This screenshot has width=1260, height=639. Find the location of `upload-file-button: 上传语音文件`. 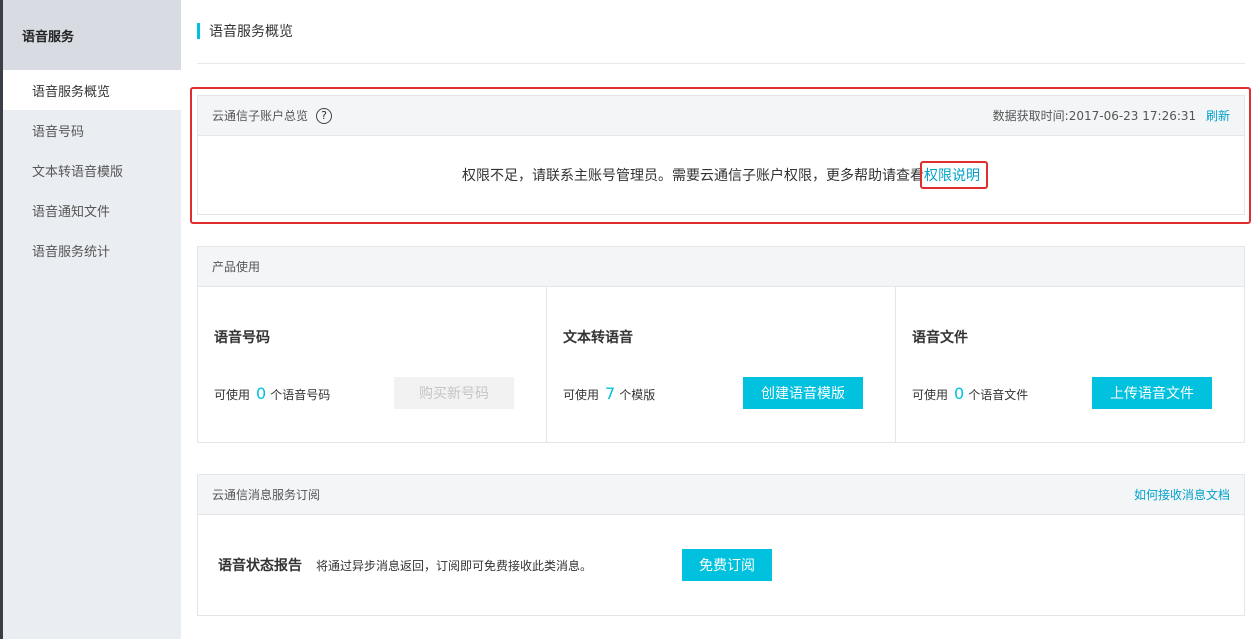

upload-file-button: 上传语音文件 is located at coordinates (1152, 393).